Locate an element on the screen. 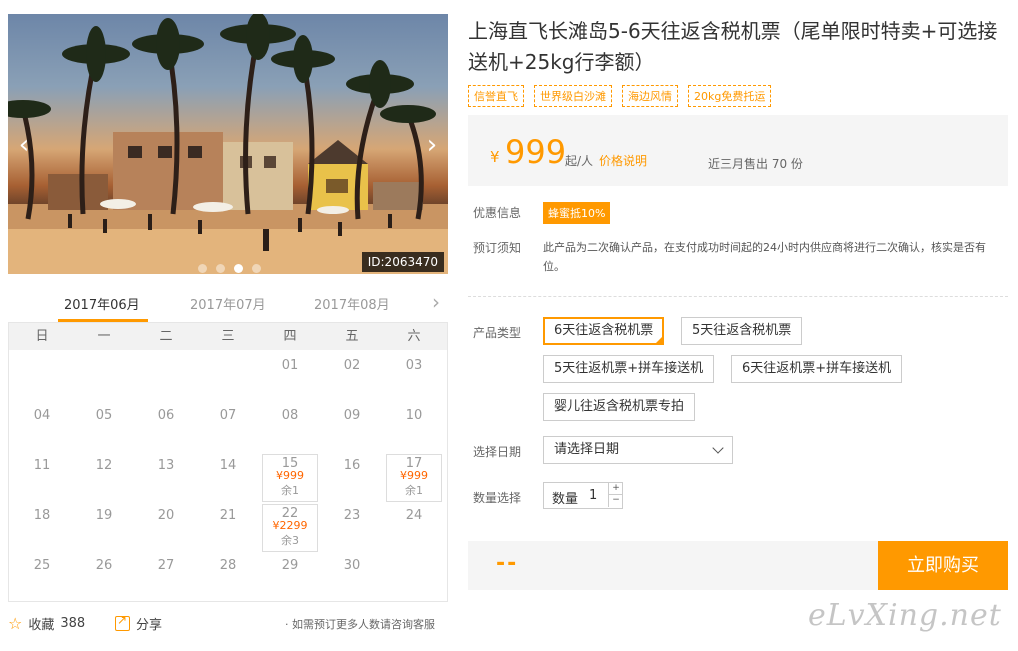  calendar-day: 27 is located at coordinates (166, 577).